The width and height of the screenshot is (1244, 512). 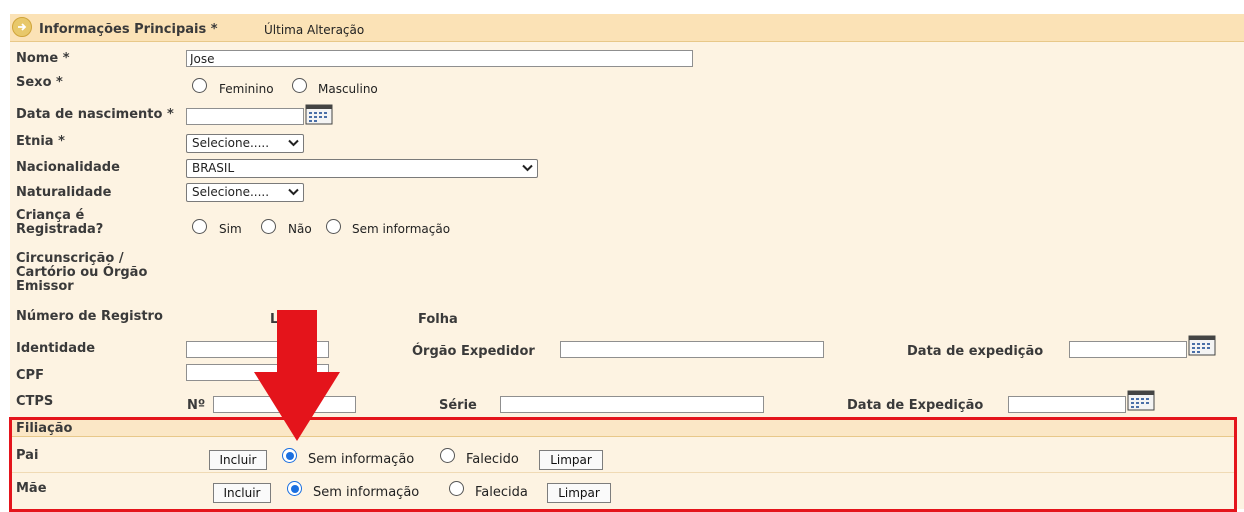 What do you see at coordinates (333, 226) in the screenshot?
I see `crianca-sem-info-radio` at bounding box center [333, 226].